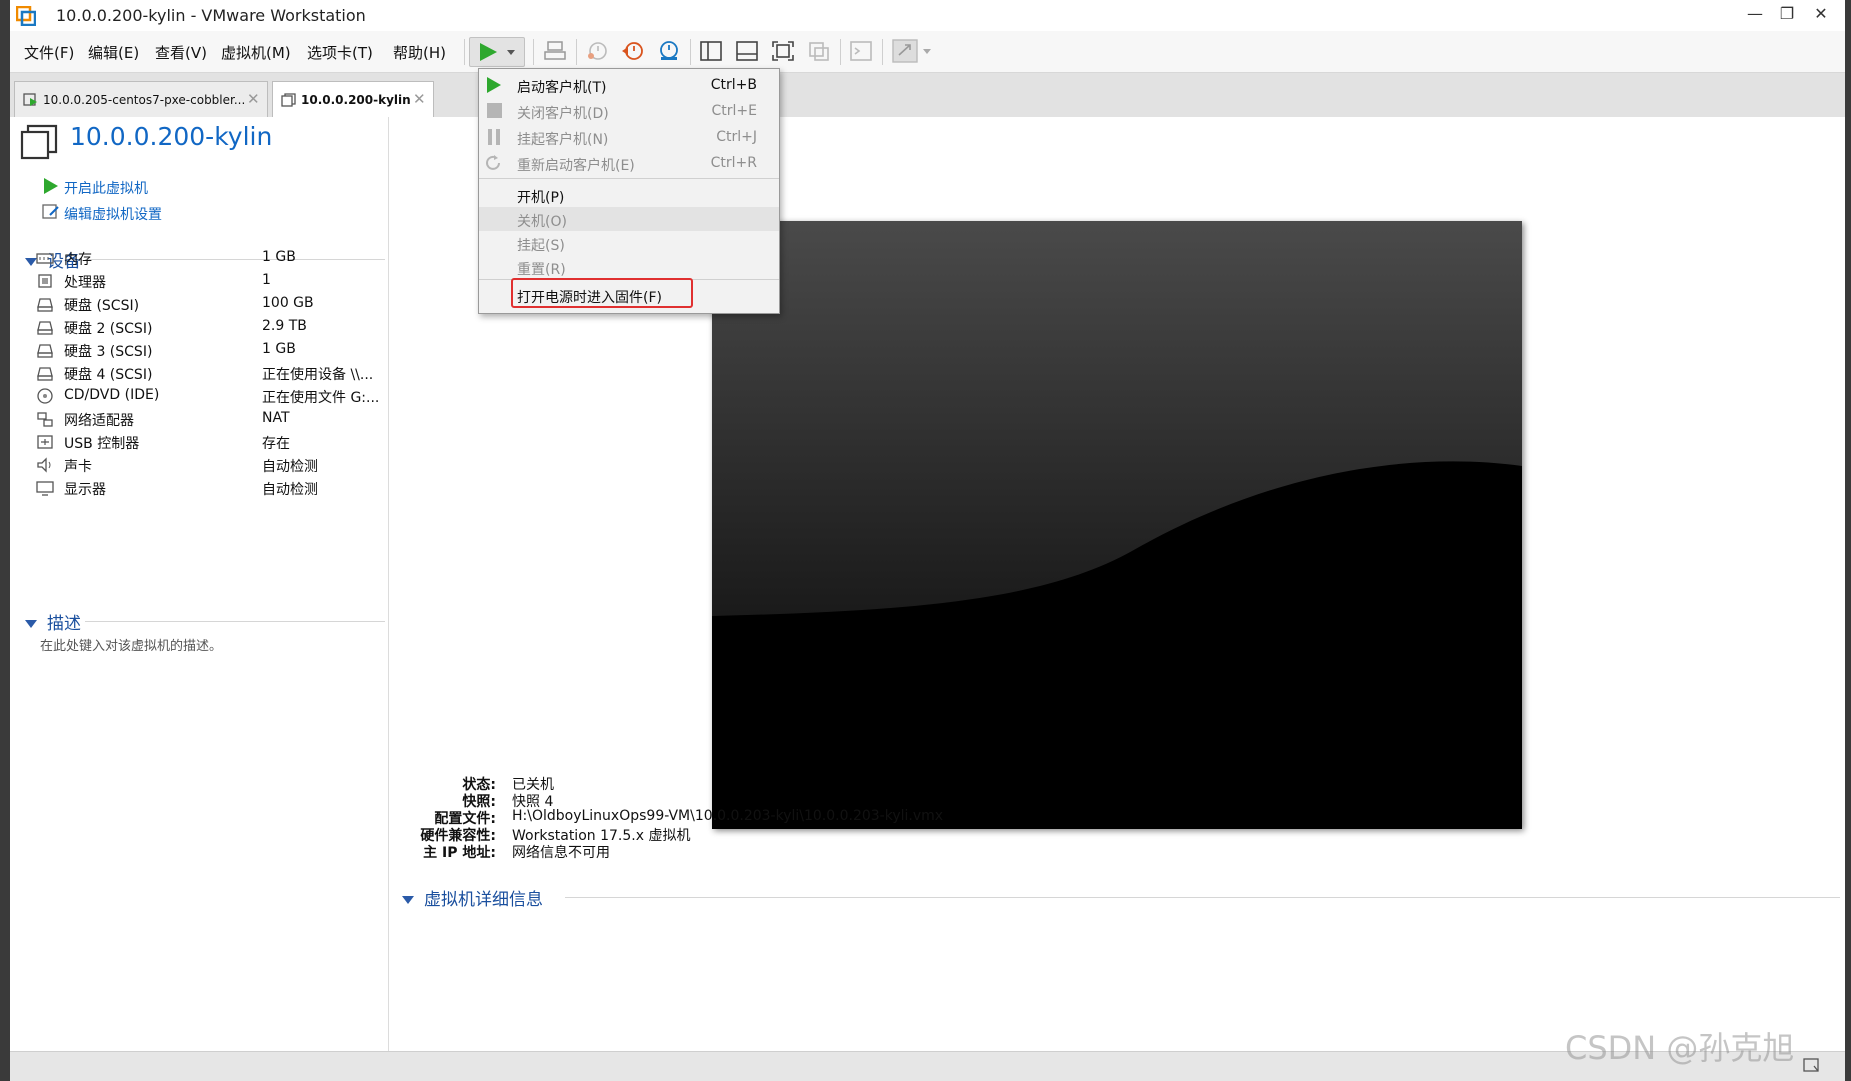 The width and height of the screenshot is (1851, 1081). What do you see at coordinates (141, 99) in the screenshot?
I see `tab-centos7-pxe-cobbler: 10.0.0.205-centos7-pxe-cobbler... ✕` at bounding box center [141, 99].